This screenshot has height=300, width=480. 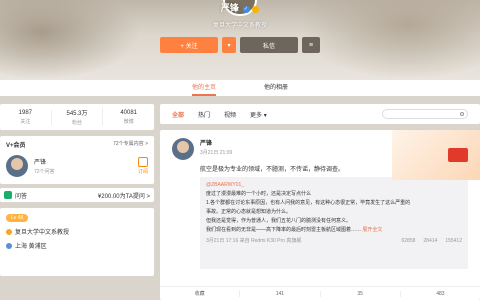 What do you see at coordinates (279, 221) in the screenshot?
I see `repost-line: 但我还是觉得，作为普通人，我们五花八门的臆测没有任何意义。` at bounding box center [279, 221].